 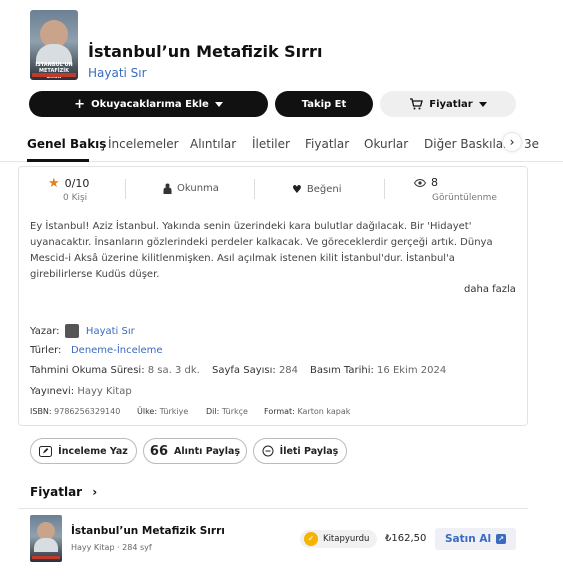 I want to click on like-stat: ♥ Beğeni, so click(x=317, y=189).